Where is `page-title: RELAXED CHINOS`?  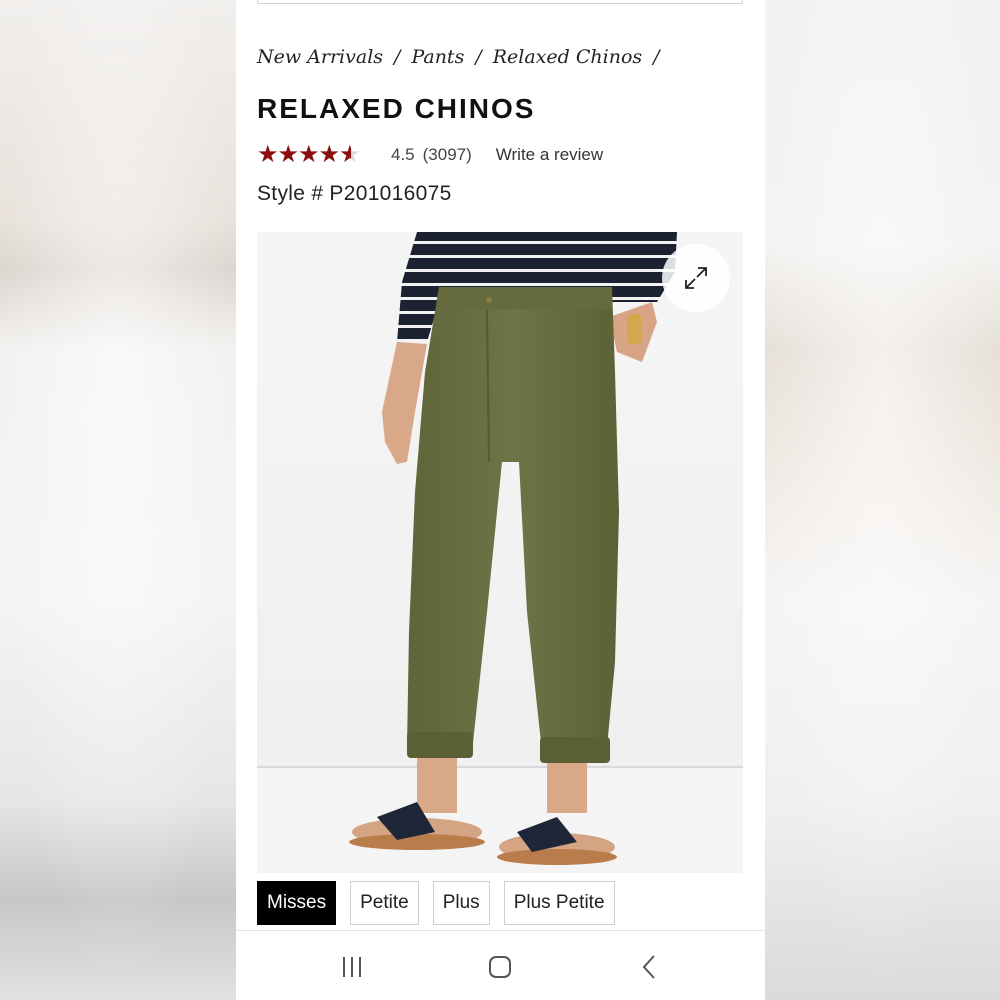 page-title: RELAXED CHINOS is located at coordinates (396, 108).